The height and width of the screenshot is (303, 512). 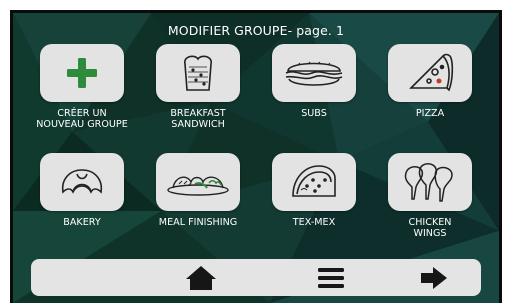 I want to click on subs-button, so click(x=314, y=73).